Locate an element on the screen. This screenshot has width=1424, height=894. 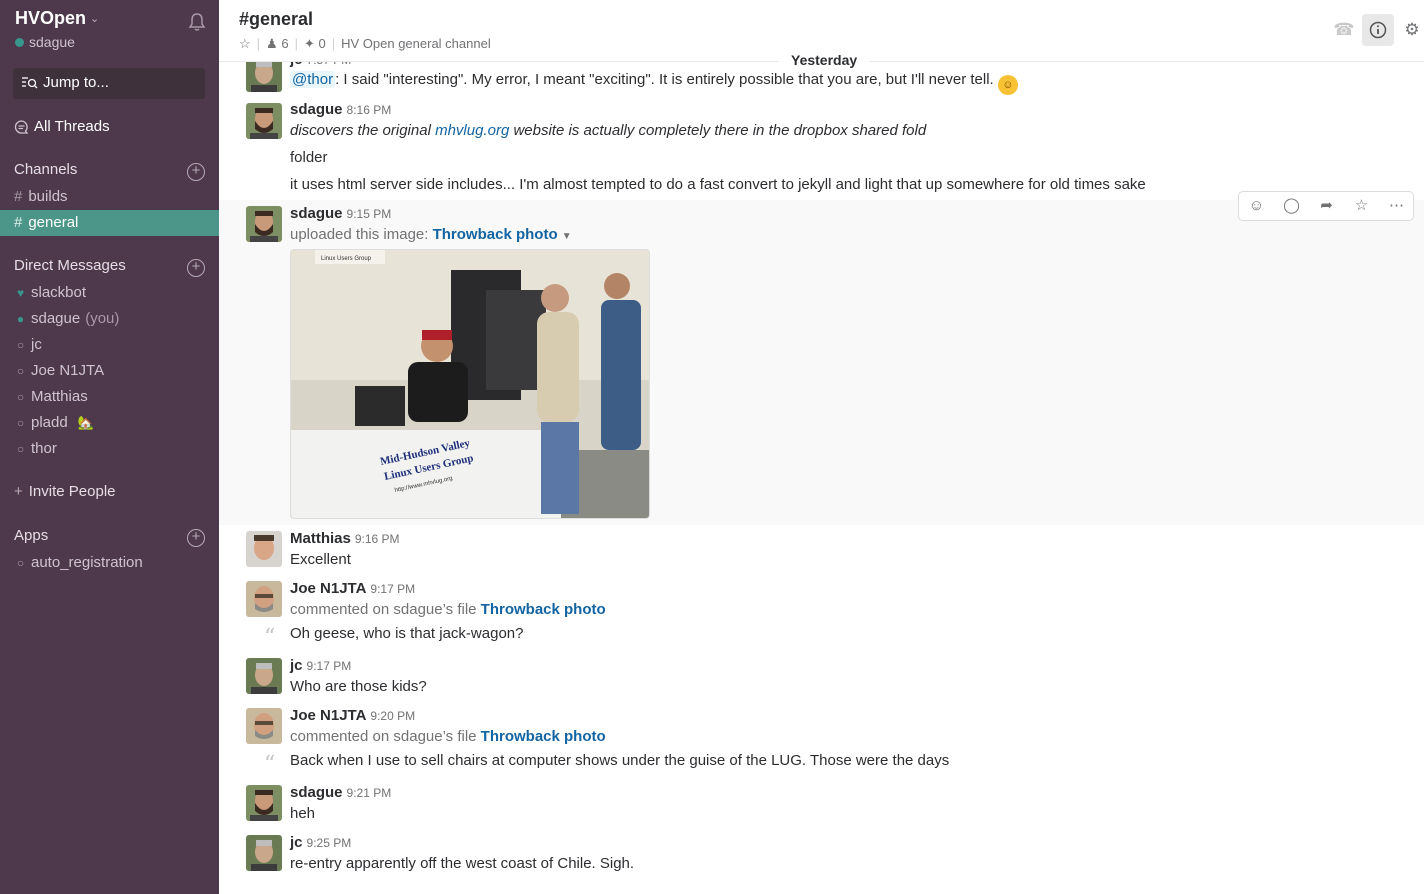
message-header: Joe N1JTA 9:17 PM is located at coordinates (352, 588).